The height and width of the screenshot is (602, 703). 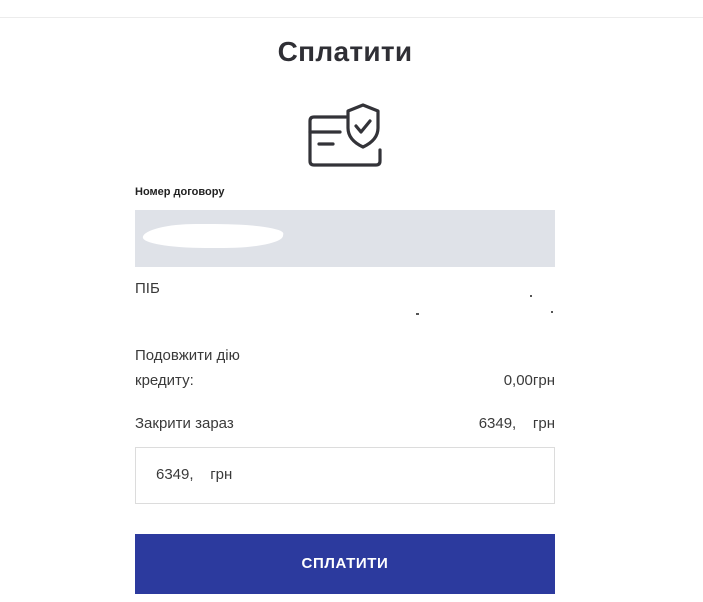 What do you see at coordinates (164, 380) in the screenshot?
I see `extend-label-line2: кредиту:` at bounding box center [164, 380].